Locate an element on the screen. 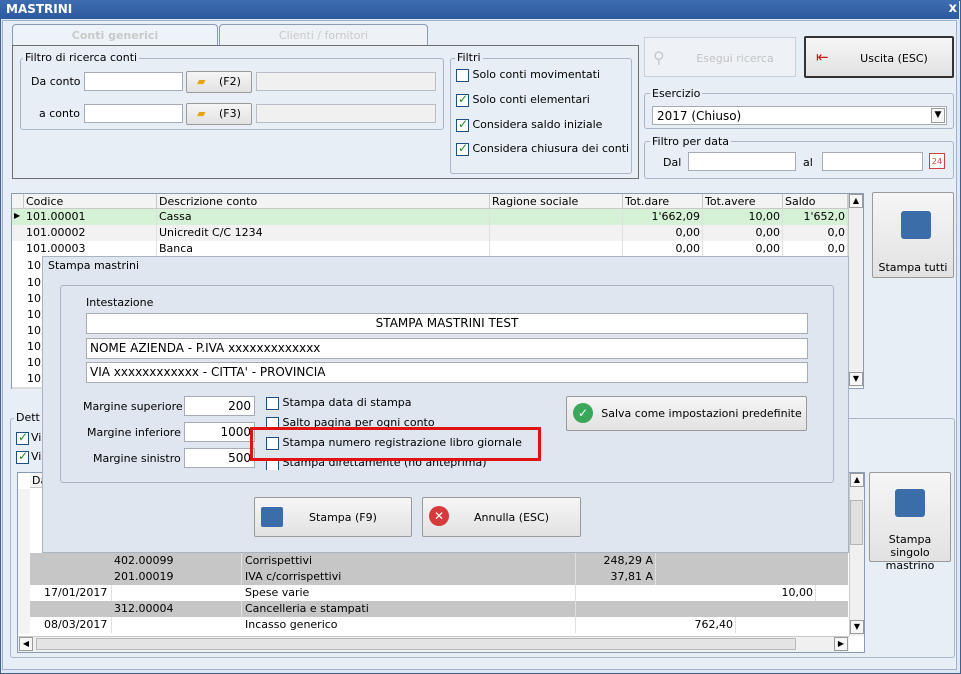  annulla-label: Annulla (ESC) is located at coordinates (511, 517).